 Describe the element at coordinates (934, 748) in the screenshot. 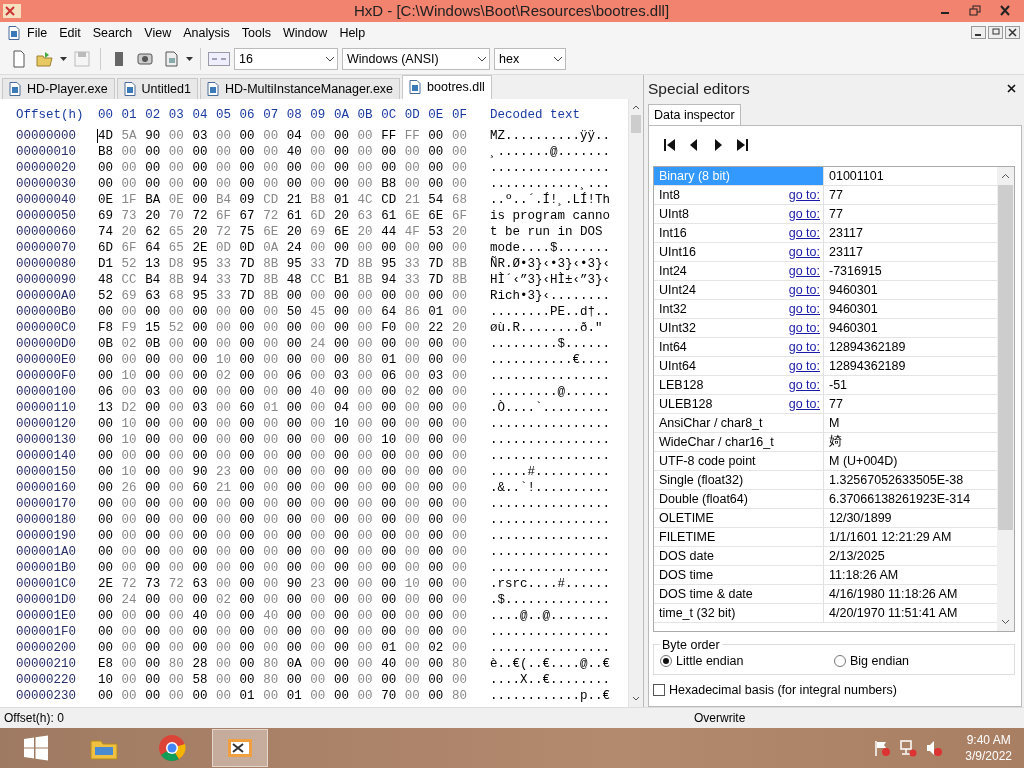

I see `muted-speaker-icon` at that location.